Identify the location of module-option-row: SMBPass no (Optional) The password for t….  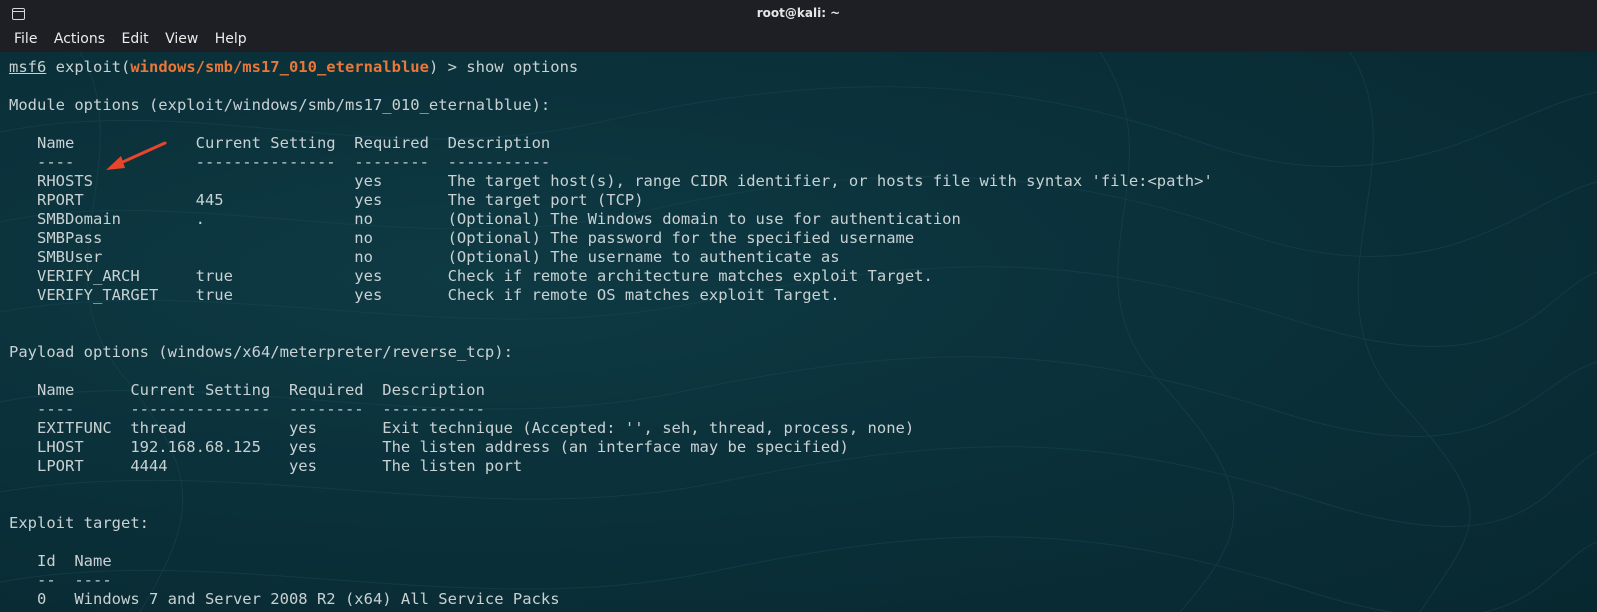
(462, 238).